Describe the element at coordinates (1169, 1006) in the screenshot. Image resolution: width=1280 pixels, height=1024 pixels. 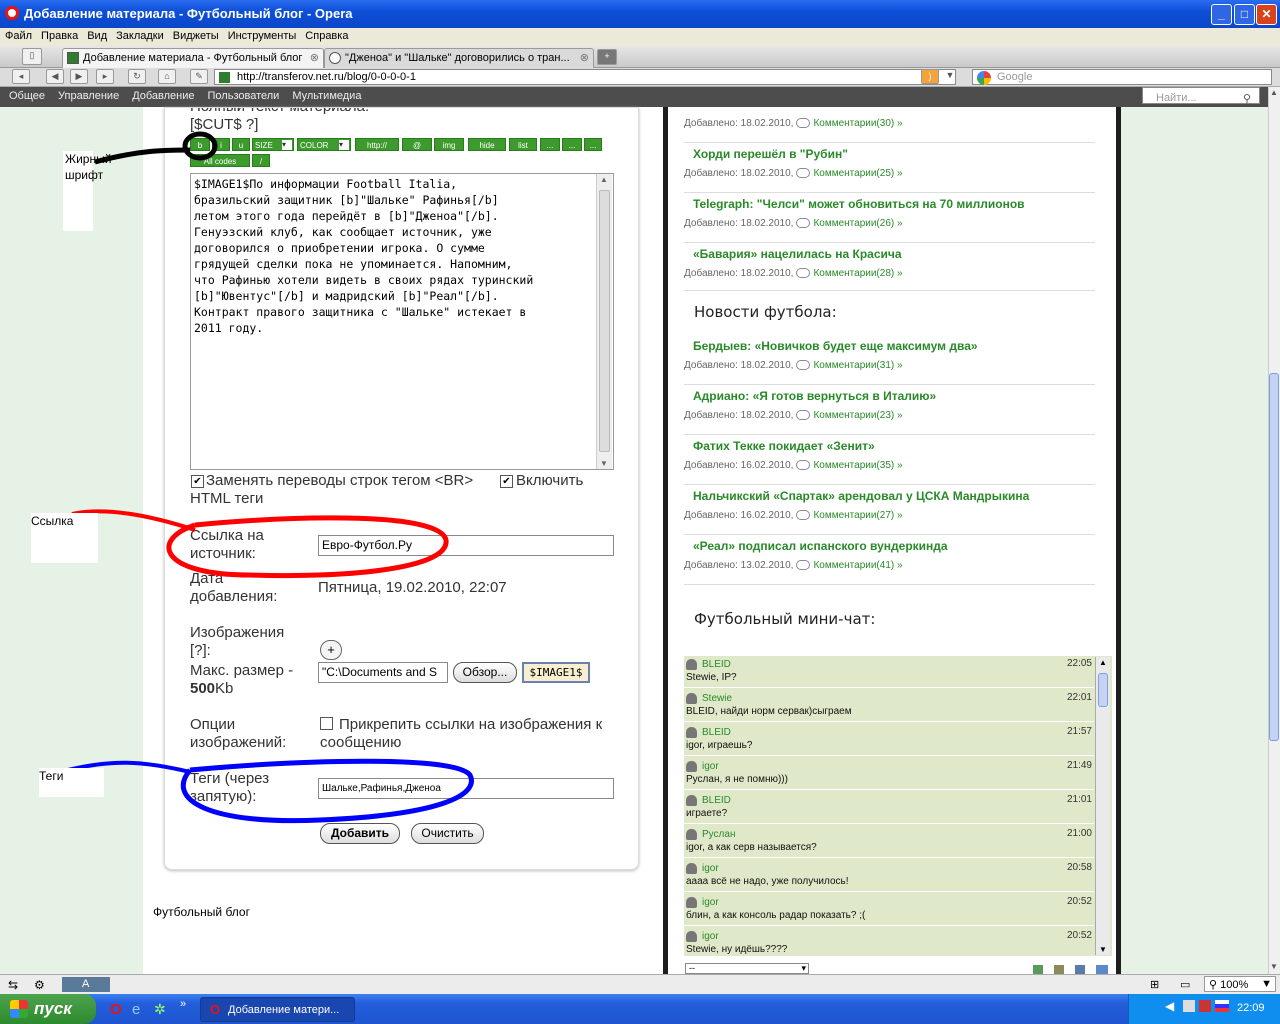
I see `tray-arrow-icon: ◀` at that location.